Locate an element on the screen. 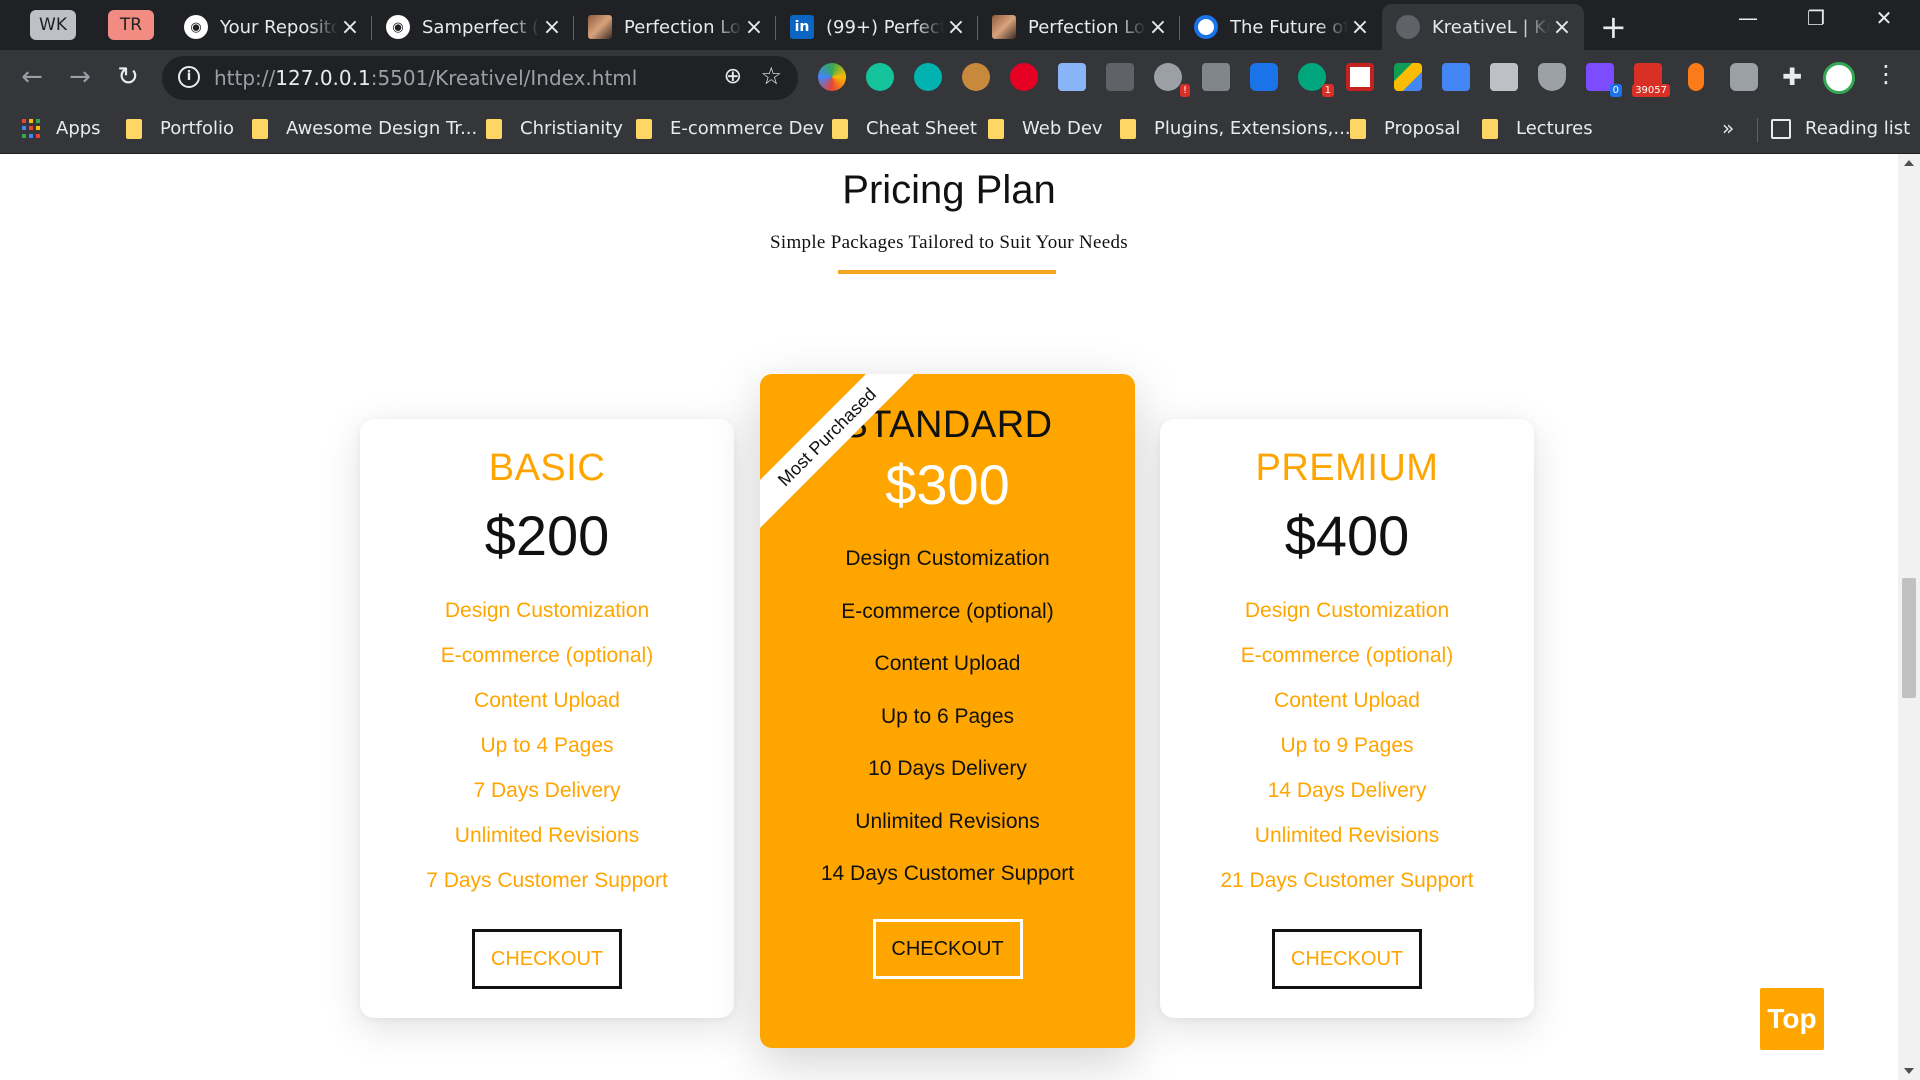  extension-font-a-icon: 0 is located at coordinates (1604, 80).